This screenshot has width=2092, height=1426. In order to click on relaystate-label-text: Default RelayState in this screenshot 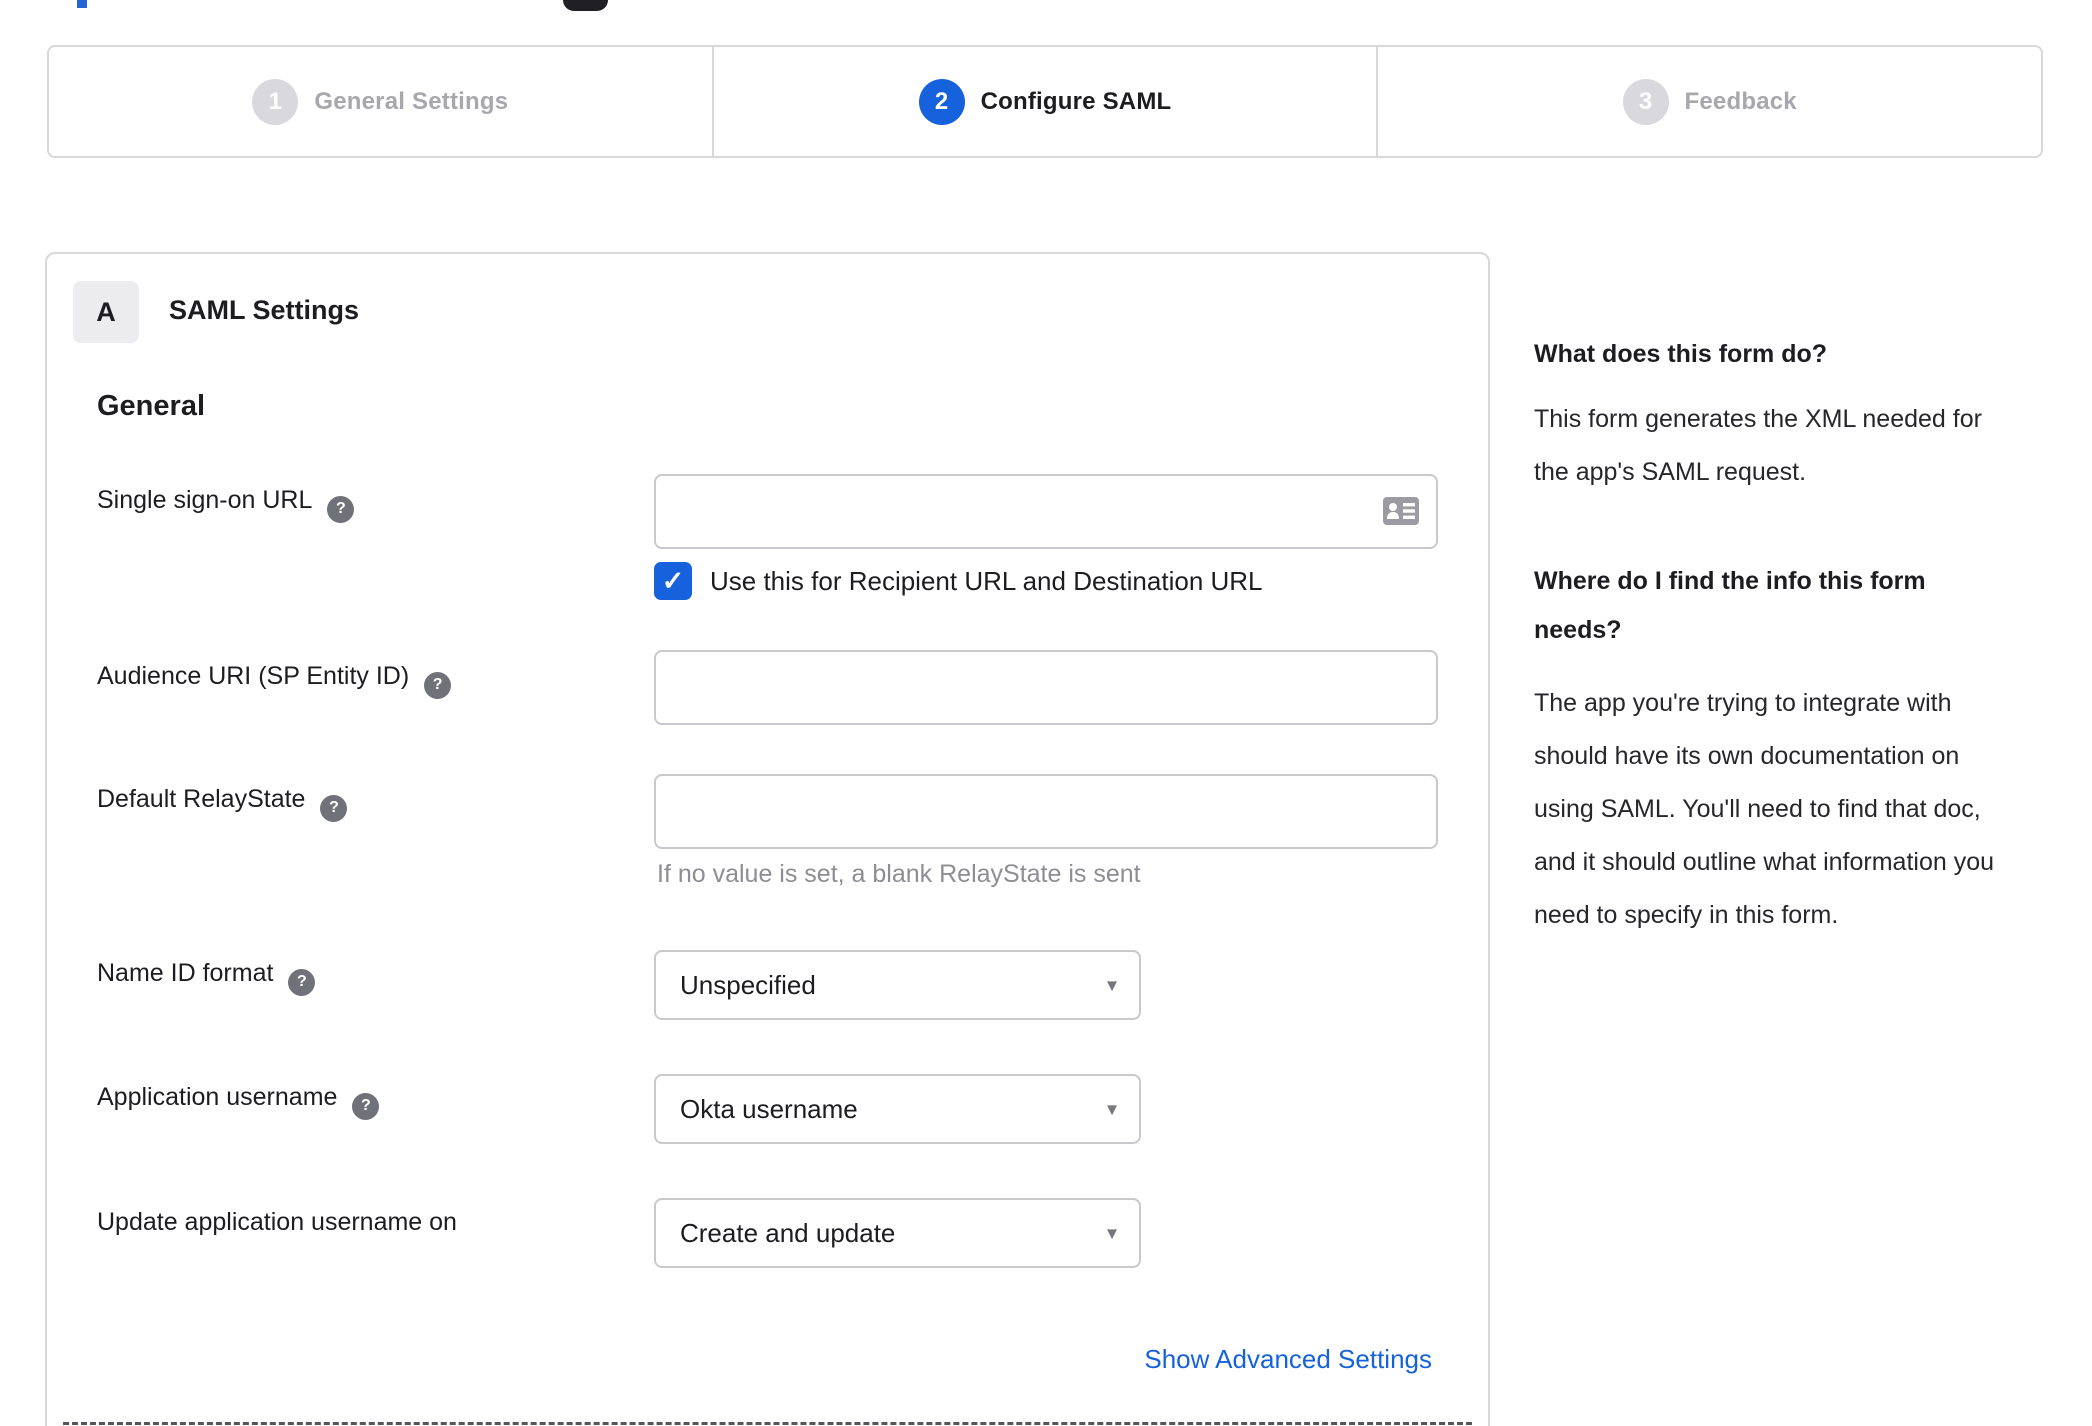, I will do `click(201, 799)`.